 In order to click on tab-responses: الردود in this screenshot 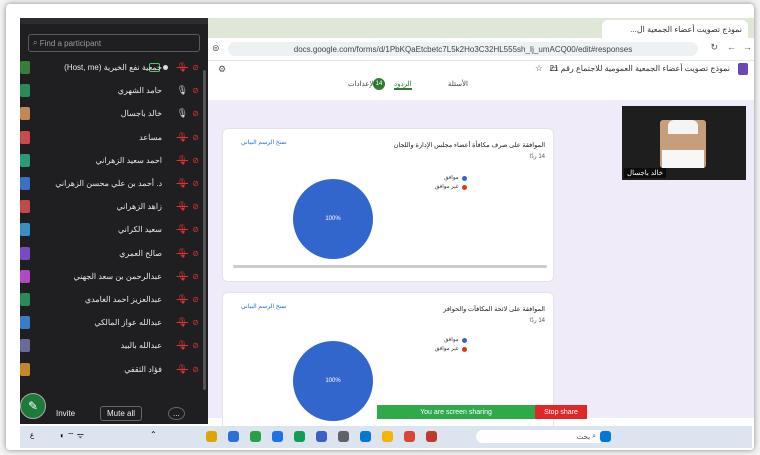, I will do `click(403, 85)`.